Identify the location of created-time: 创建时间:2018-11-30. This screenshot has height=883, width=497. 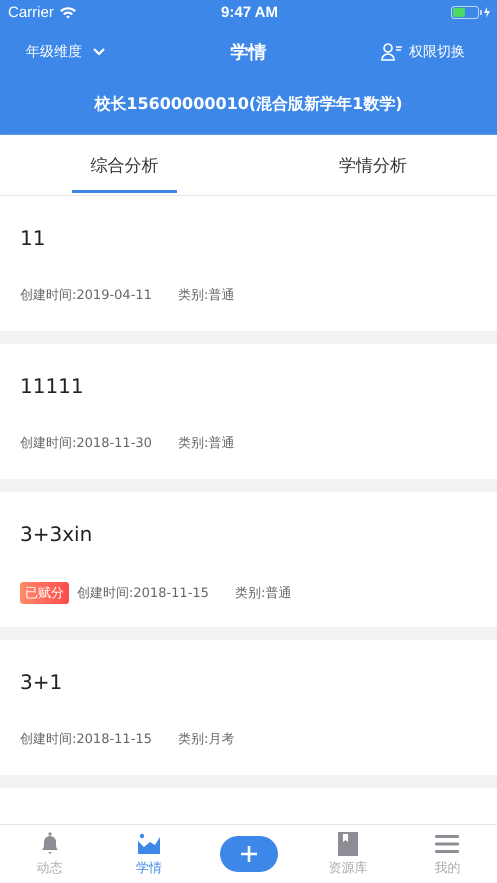
(86, 443).